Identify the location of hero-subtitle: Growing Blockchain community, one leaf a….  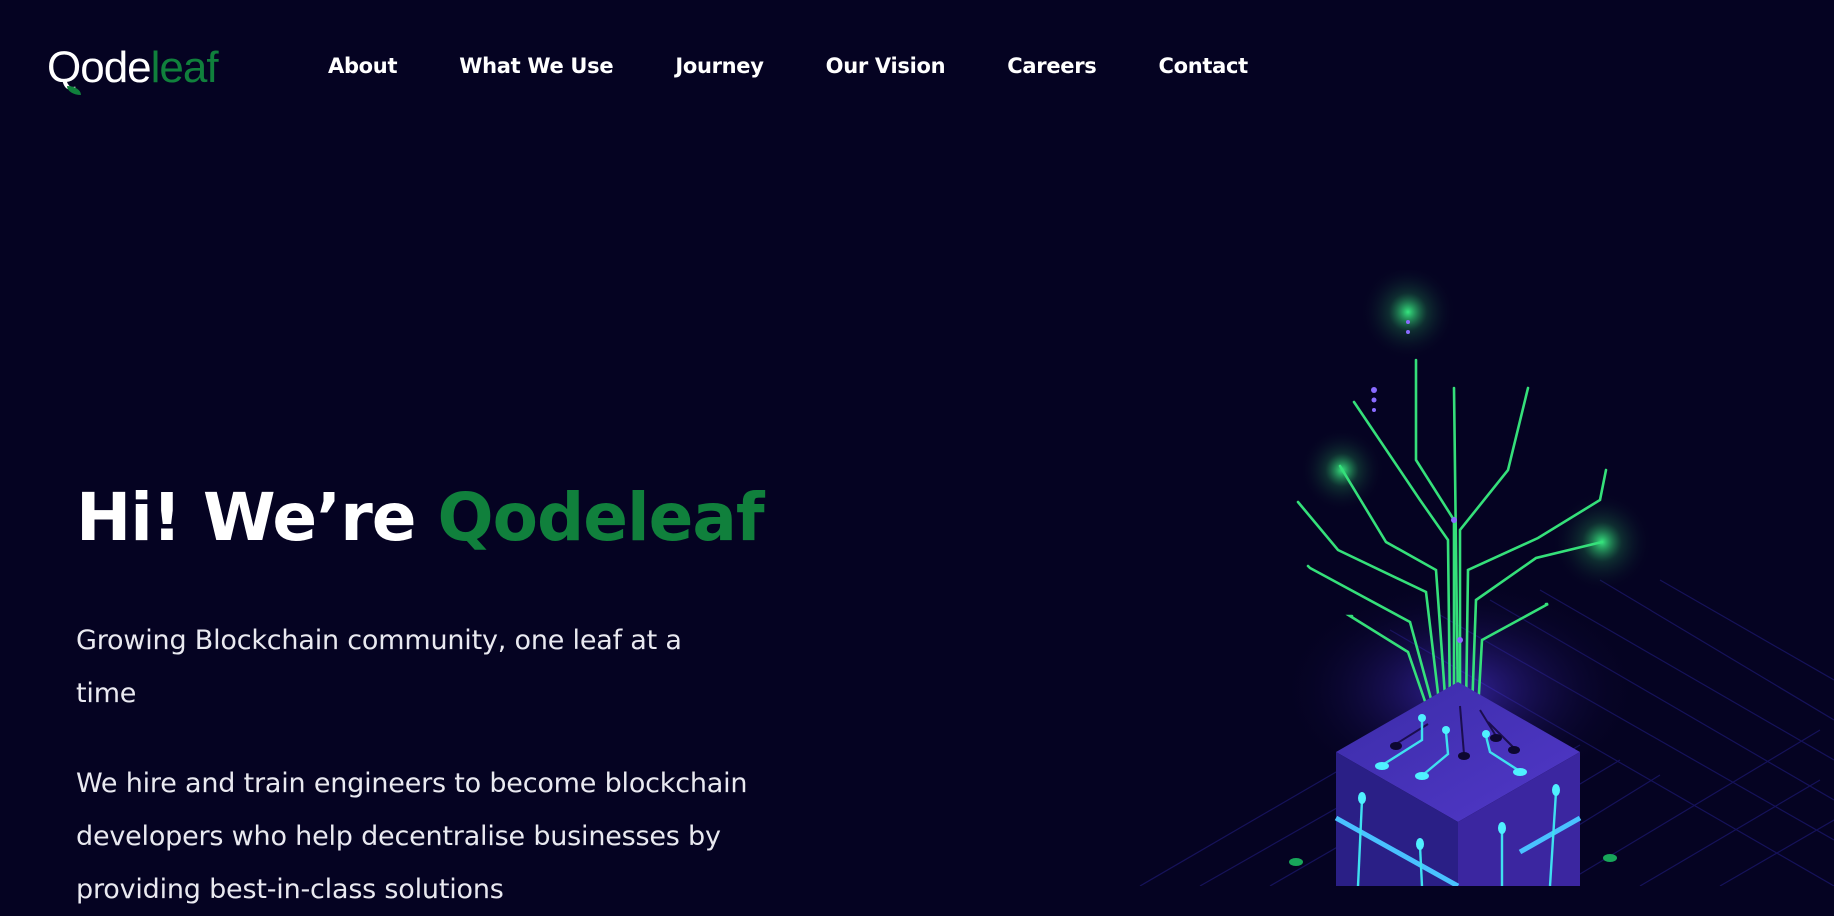
(379, 667).